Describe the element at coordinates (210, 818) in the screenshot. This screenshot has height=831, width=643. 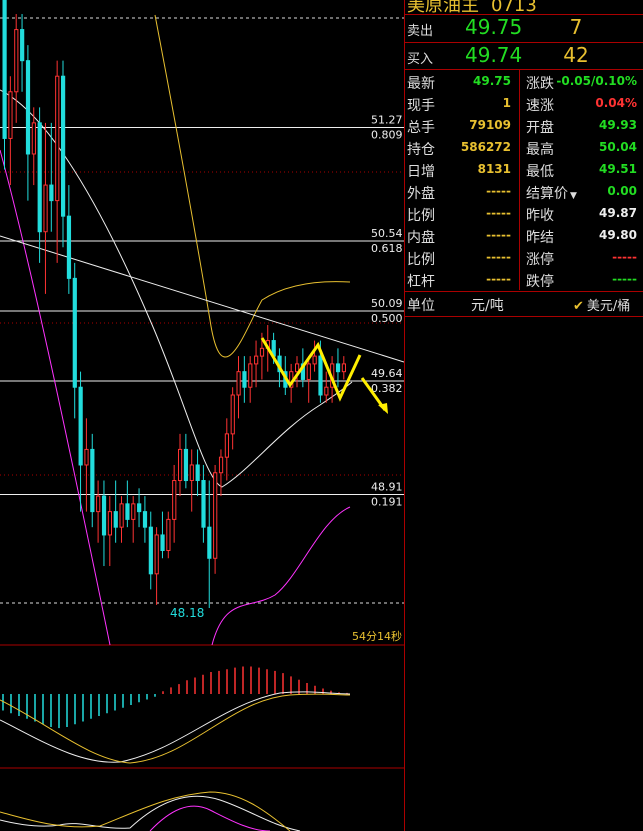
I see `kdj-j-line` at that location.